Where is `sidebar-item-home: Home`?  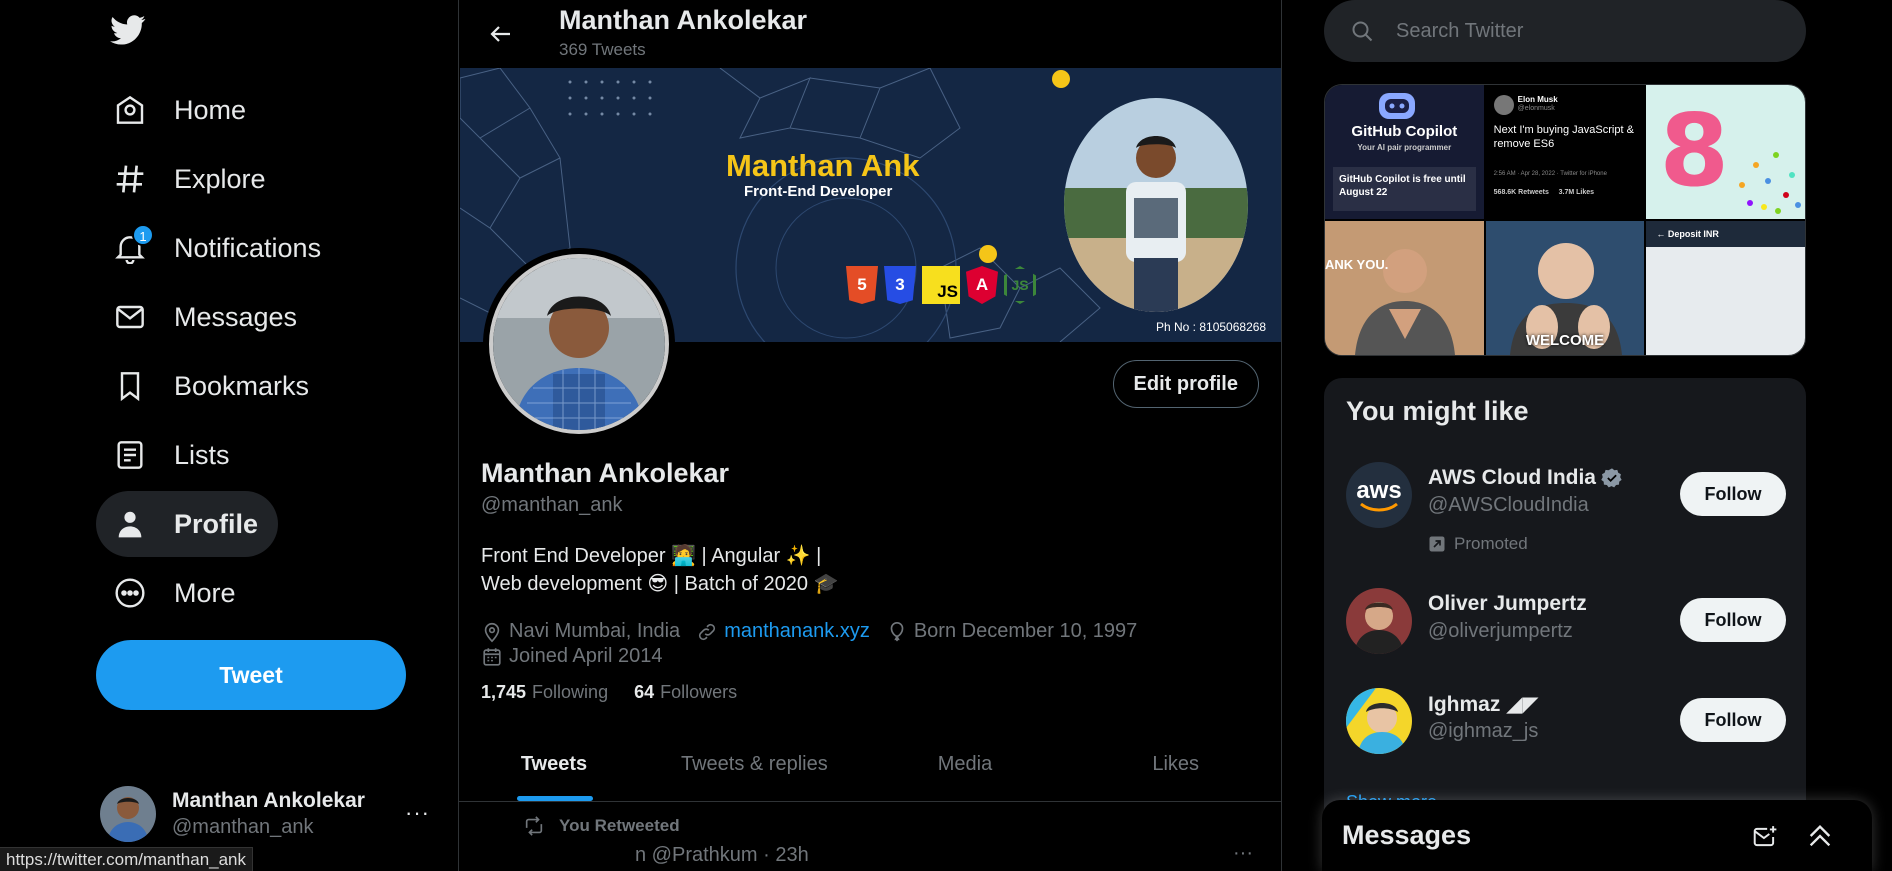
sidebar-item-home: Home is located at coordinates (181, 110).